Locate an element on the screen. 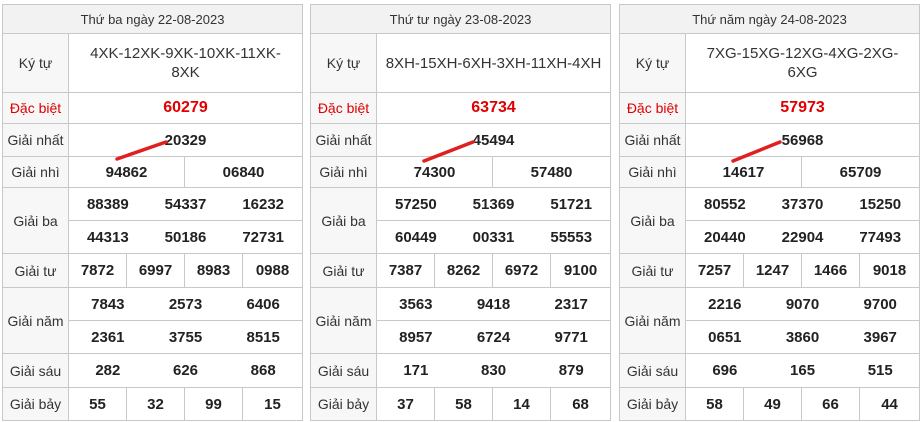 The width and height of the screenshot is (922, 422). kytu-value: 4XK-12XK-9XK-10XK-11XK-8XK is located at coordinates (185, 63).